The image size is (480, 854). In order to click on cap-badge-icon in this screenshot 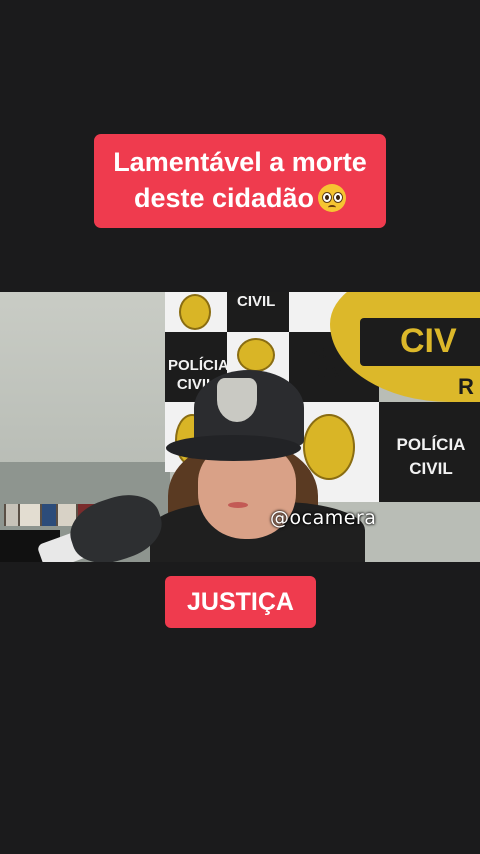, I will do `click(237, 400)`.